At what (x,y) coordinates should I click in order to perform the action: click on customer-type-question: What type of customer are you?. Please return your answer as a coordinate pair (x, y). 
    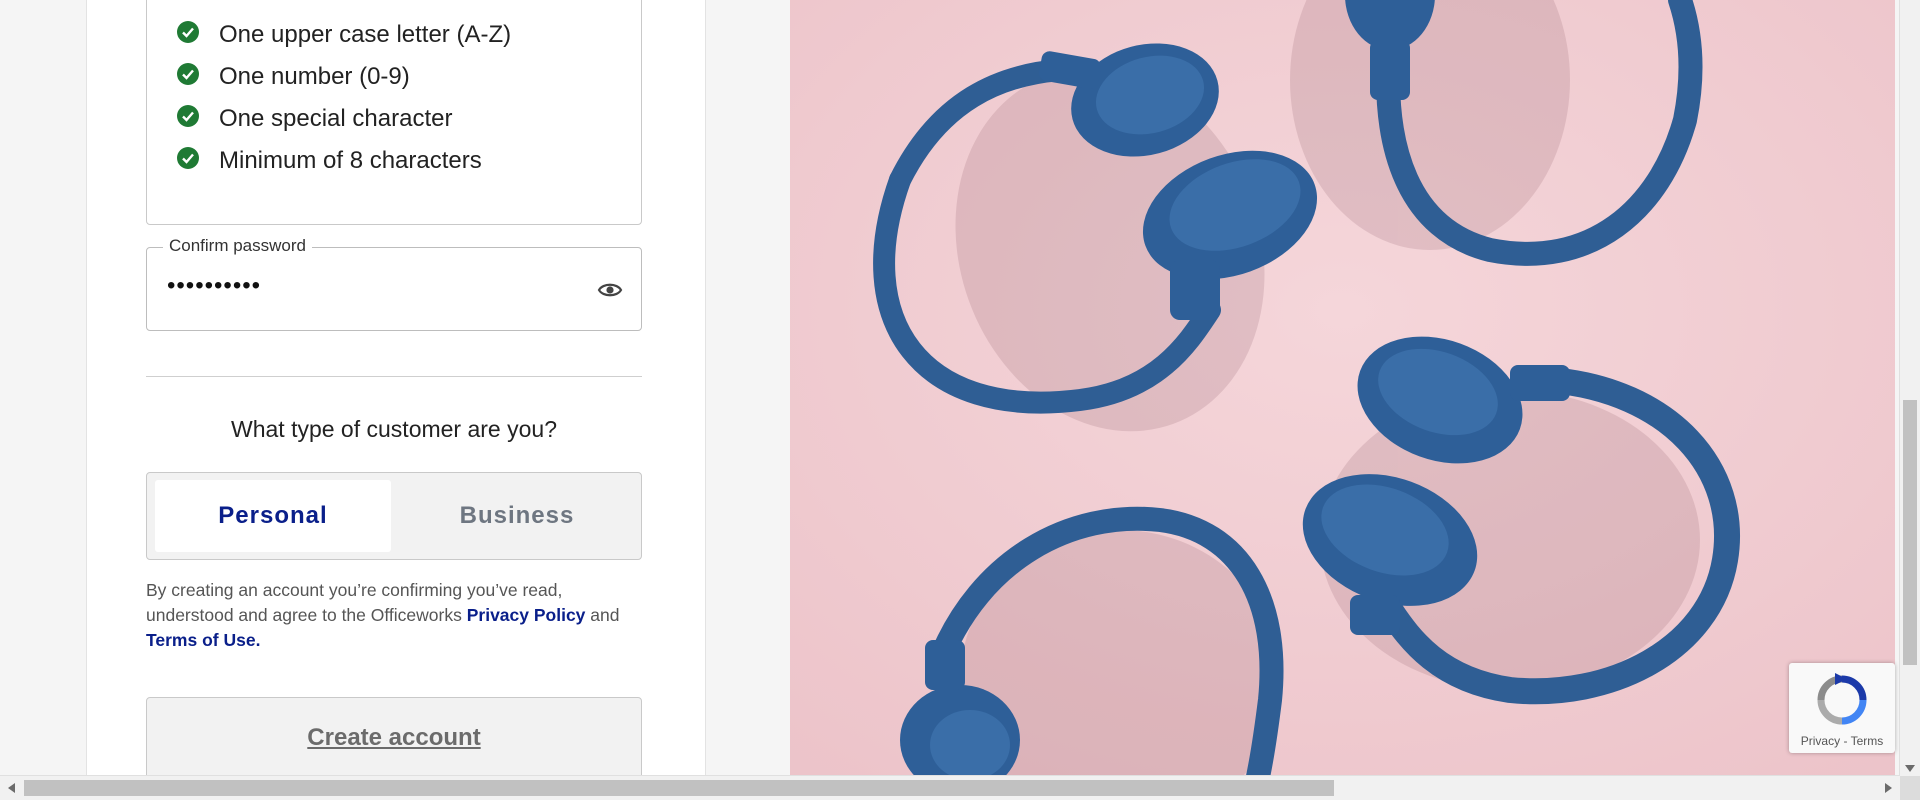
    Looking at the image, I should click on (394, 429).